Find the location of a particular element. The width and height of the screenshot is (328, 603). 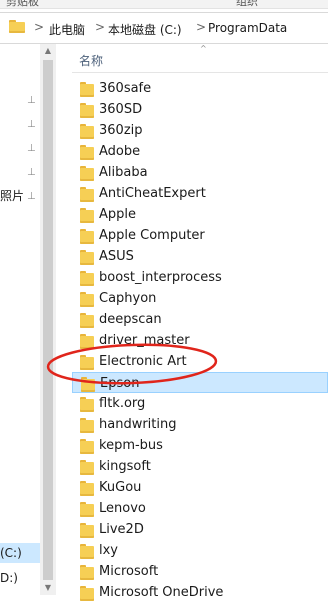

list-item: Alibaba is located at coordinates (200, 172).